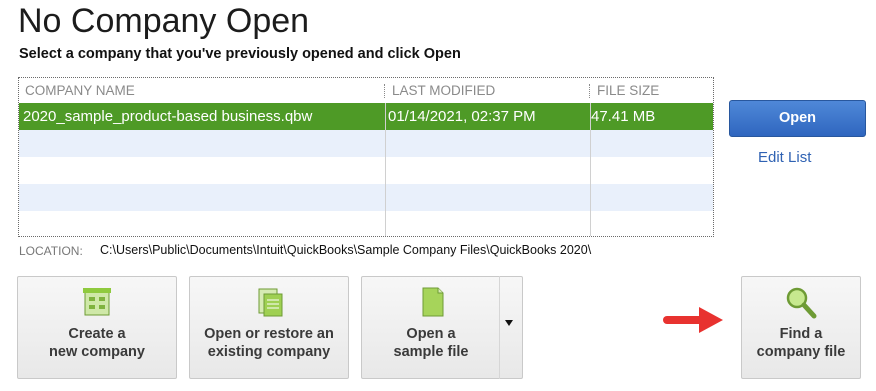 This screenshot has width=876, height=391. What do you see at coordinates (97, 352) in the screenshot?
I see `tile-label-line: new company` at bounding box center [97, 352].